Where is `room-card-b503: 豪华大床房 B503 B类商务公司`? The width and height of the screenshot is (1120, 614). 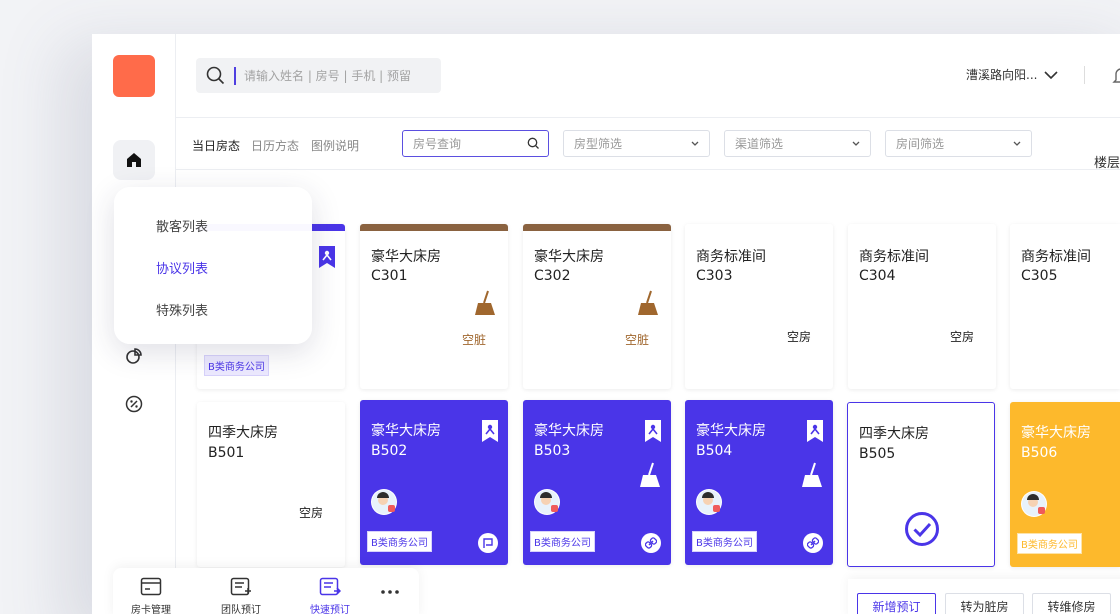
room-card-b503: 豪华大床房 B503 B类商务公司 is located at coordinates (597, 482).